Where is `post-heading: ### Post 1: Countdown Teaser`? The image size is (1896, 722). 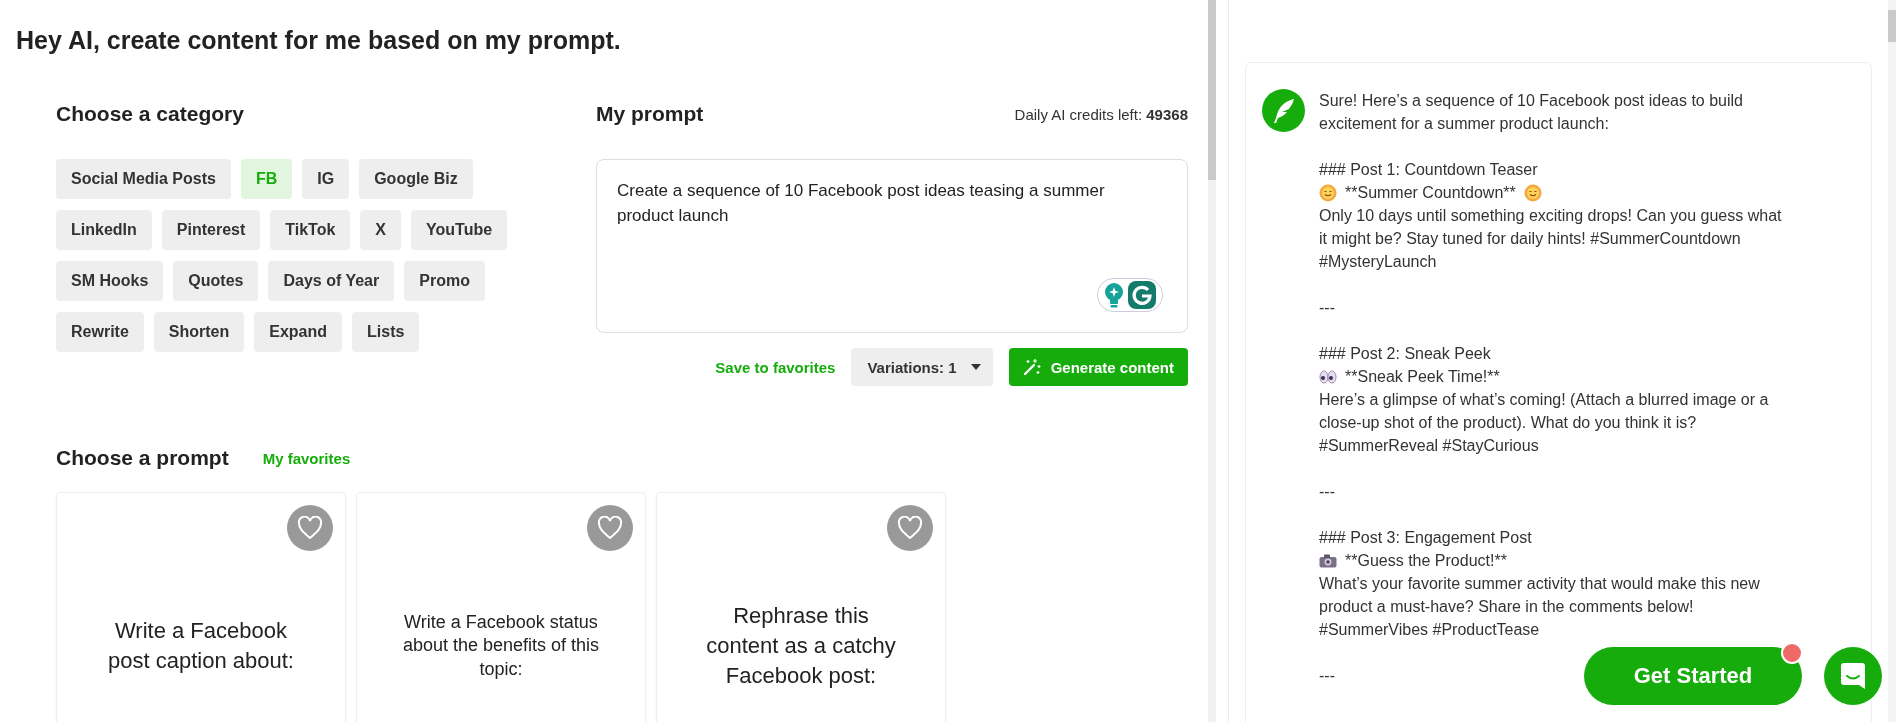
post-heading: ### Post 1: Countdown Teaser is located at coordinates (1429, 170).